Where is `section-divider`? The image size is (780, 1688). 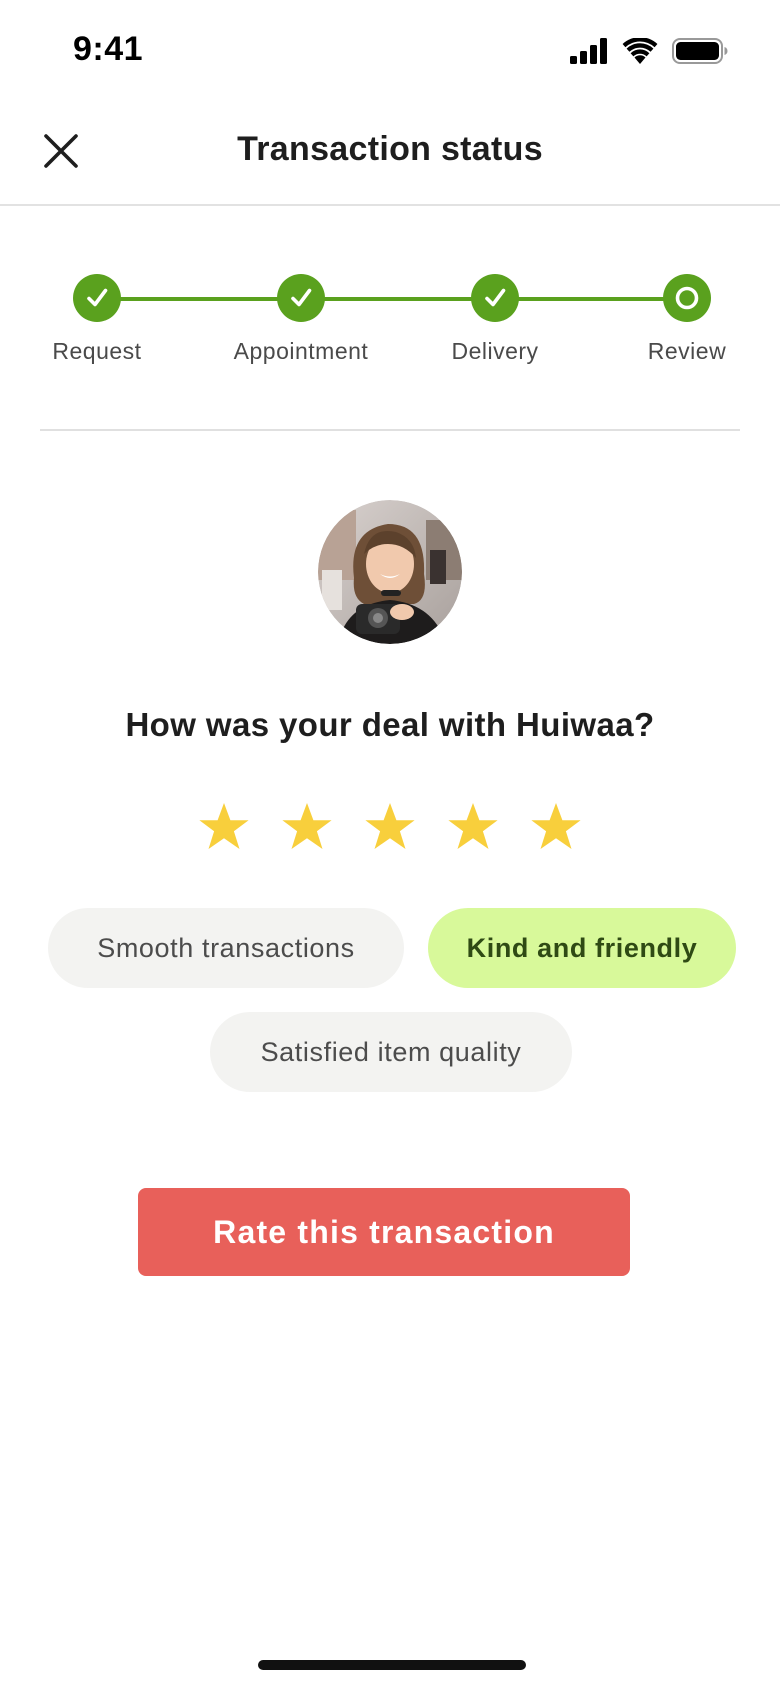 section-divider is located at coordinates (390, 430).